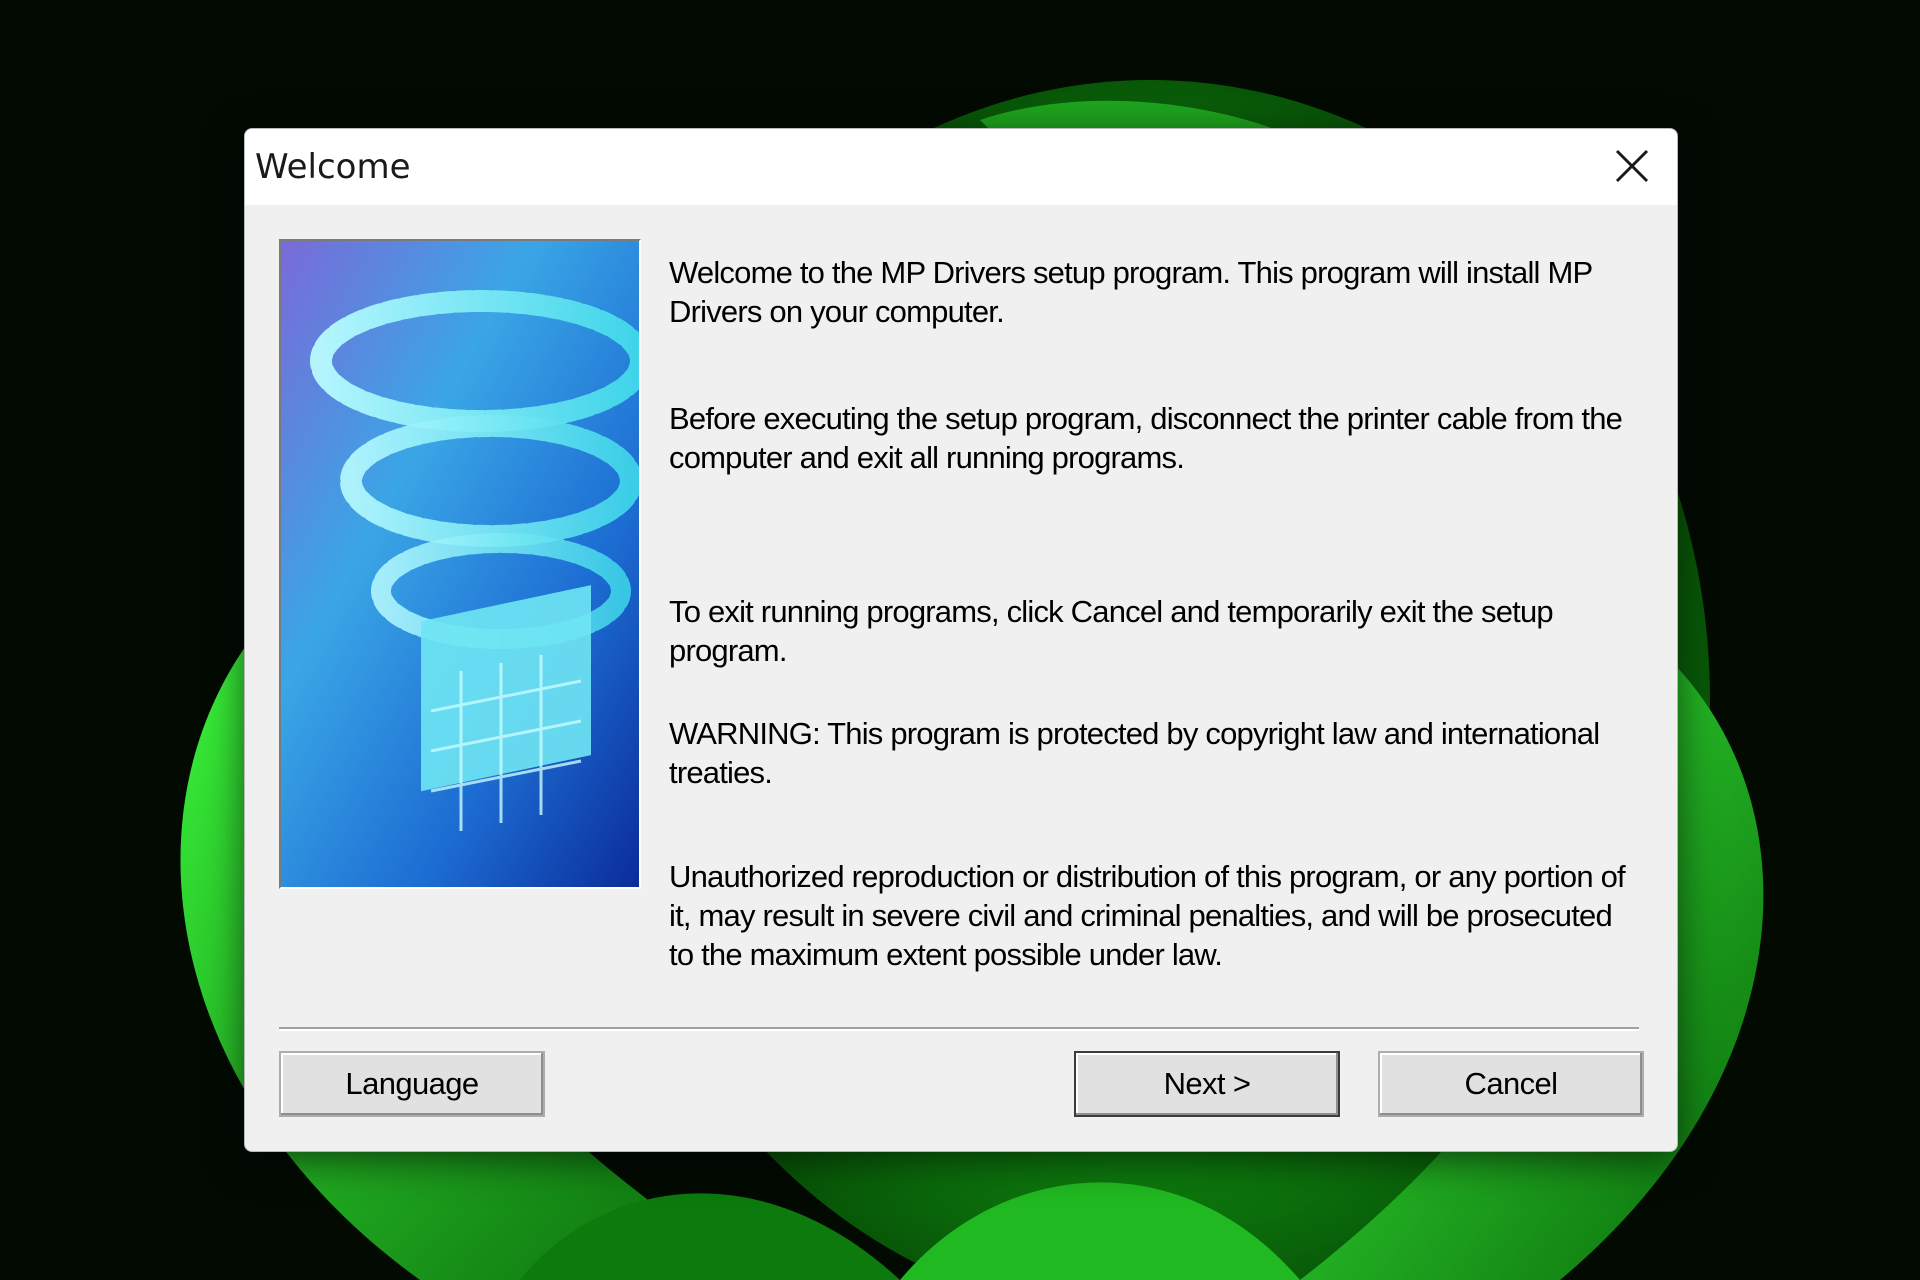 The width and height of the screenshot is (1920, 1280). What do you see at coordinates (1207, 1084) in the screenshot?
I see `next-button: Next >` at bounding box center [1207, 1084].